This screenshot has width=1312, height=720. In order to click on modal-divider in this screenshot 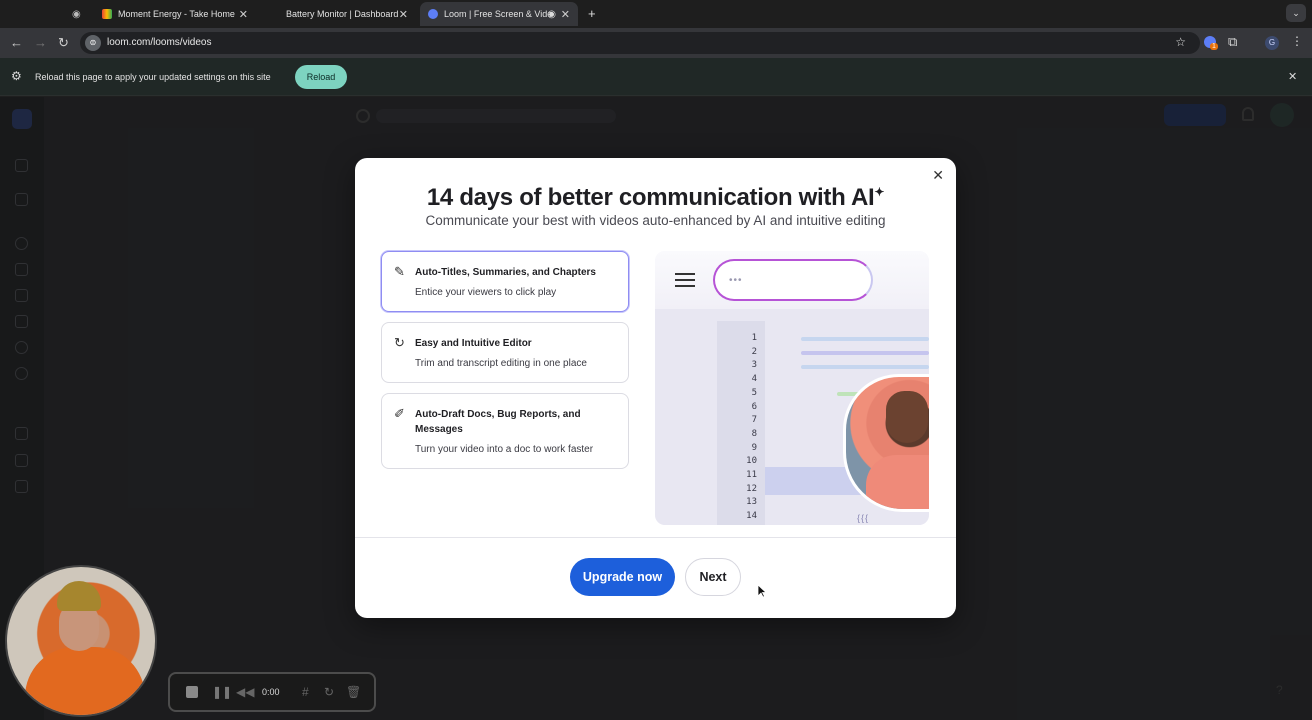, I will do `click(655, 537)`.